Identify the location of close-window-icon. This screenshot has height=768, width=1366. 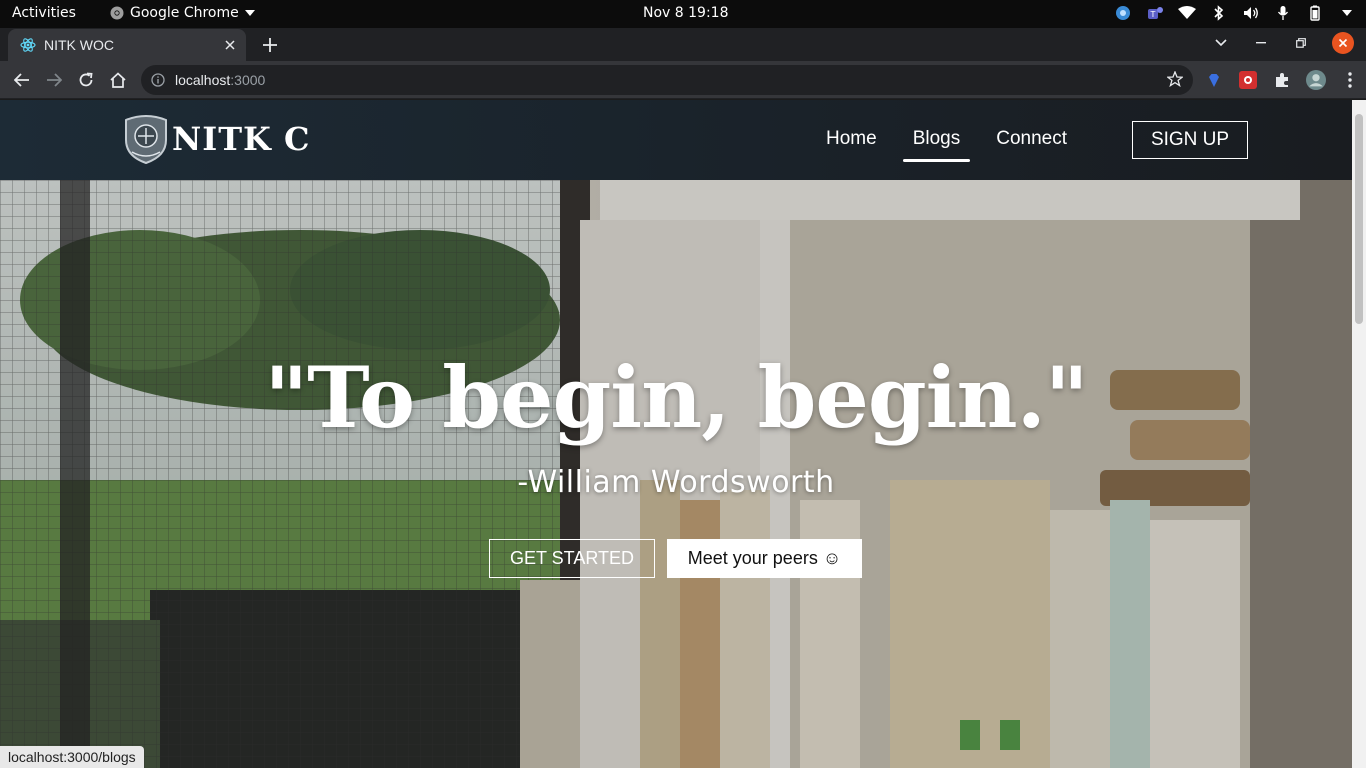
(1343, 43).